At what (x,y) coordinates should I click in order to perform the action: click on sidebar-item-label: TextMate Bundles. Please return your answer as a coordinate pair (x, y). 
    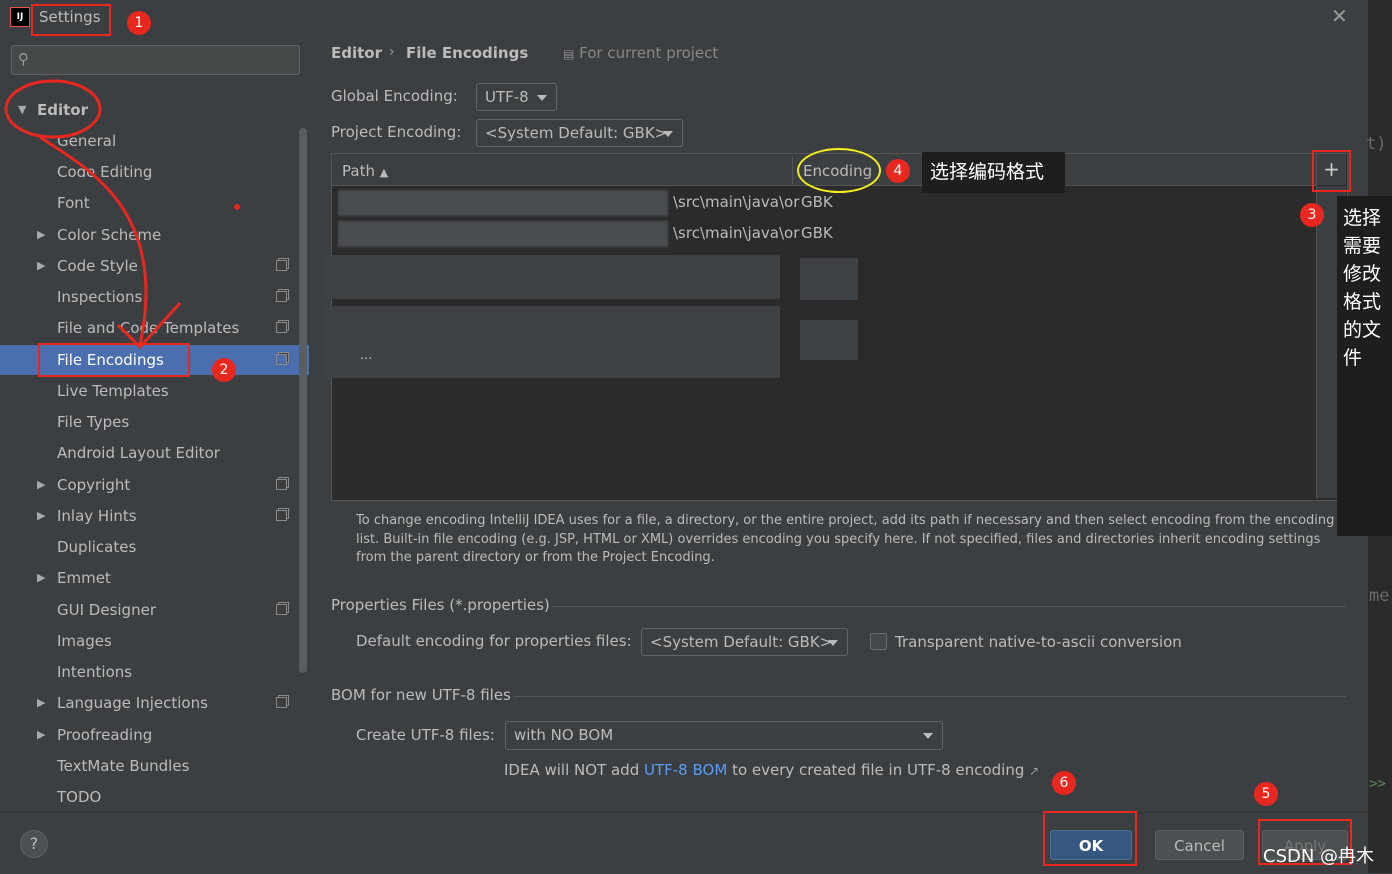
    Looking at the image, I should click on (123, 766).